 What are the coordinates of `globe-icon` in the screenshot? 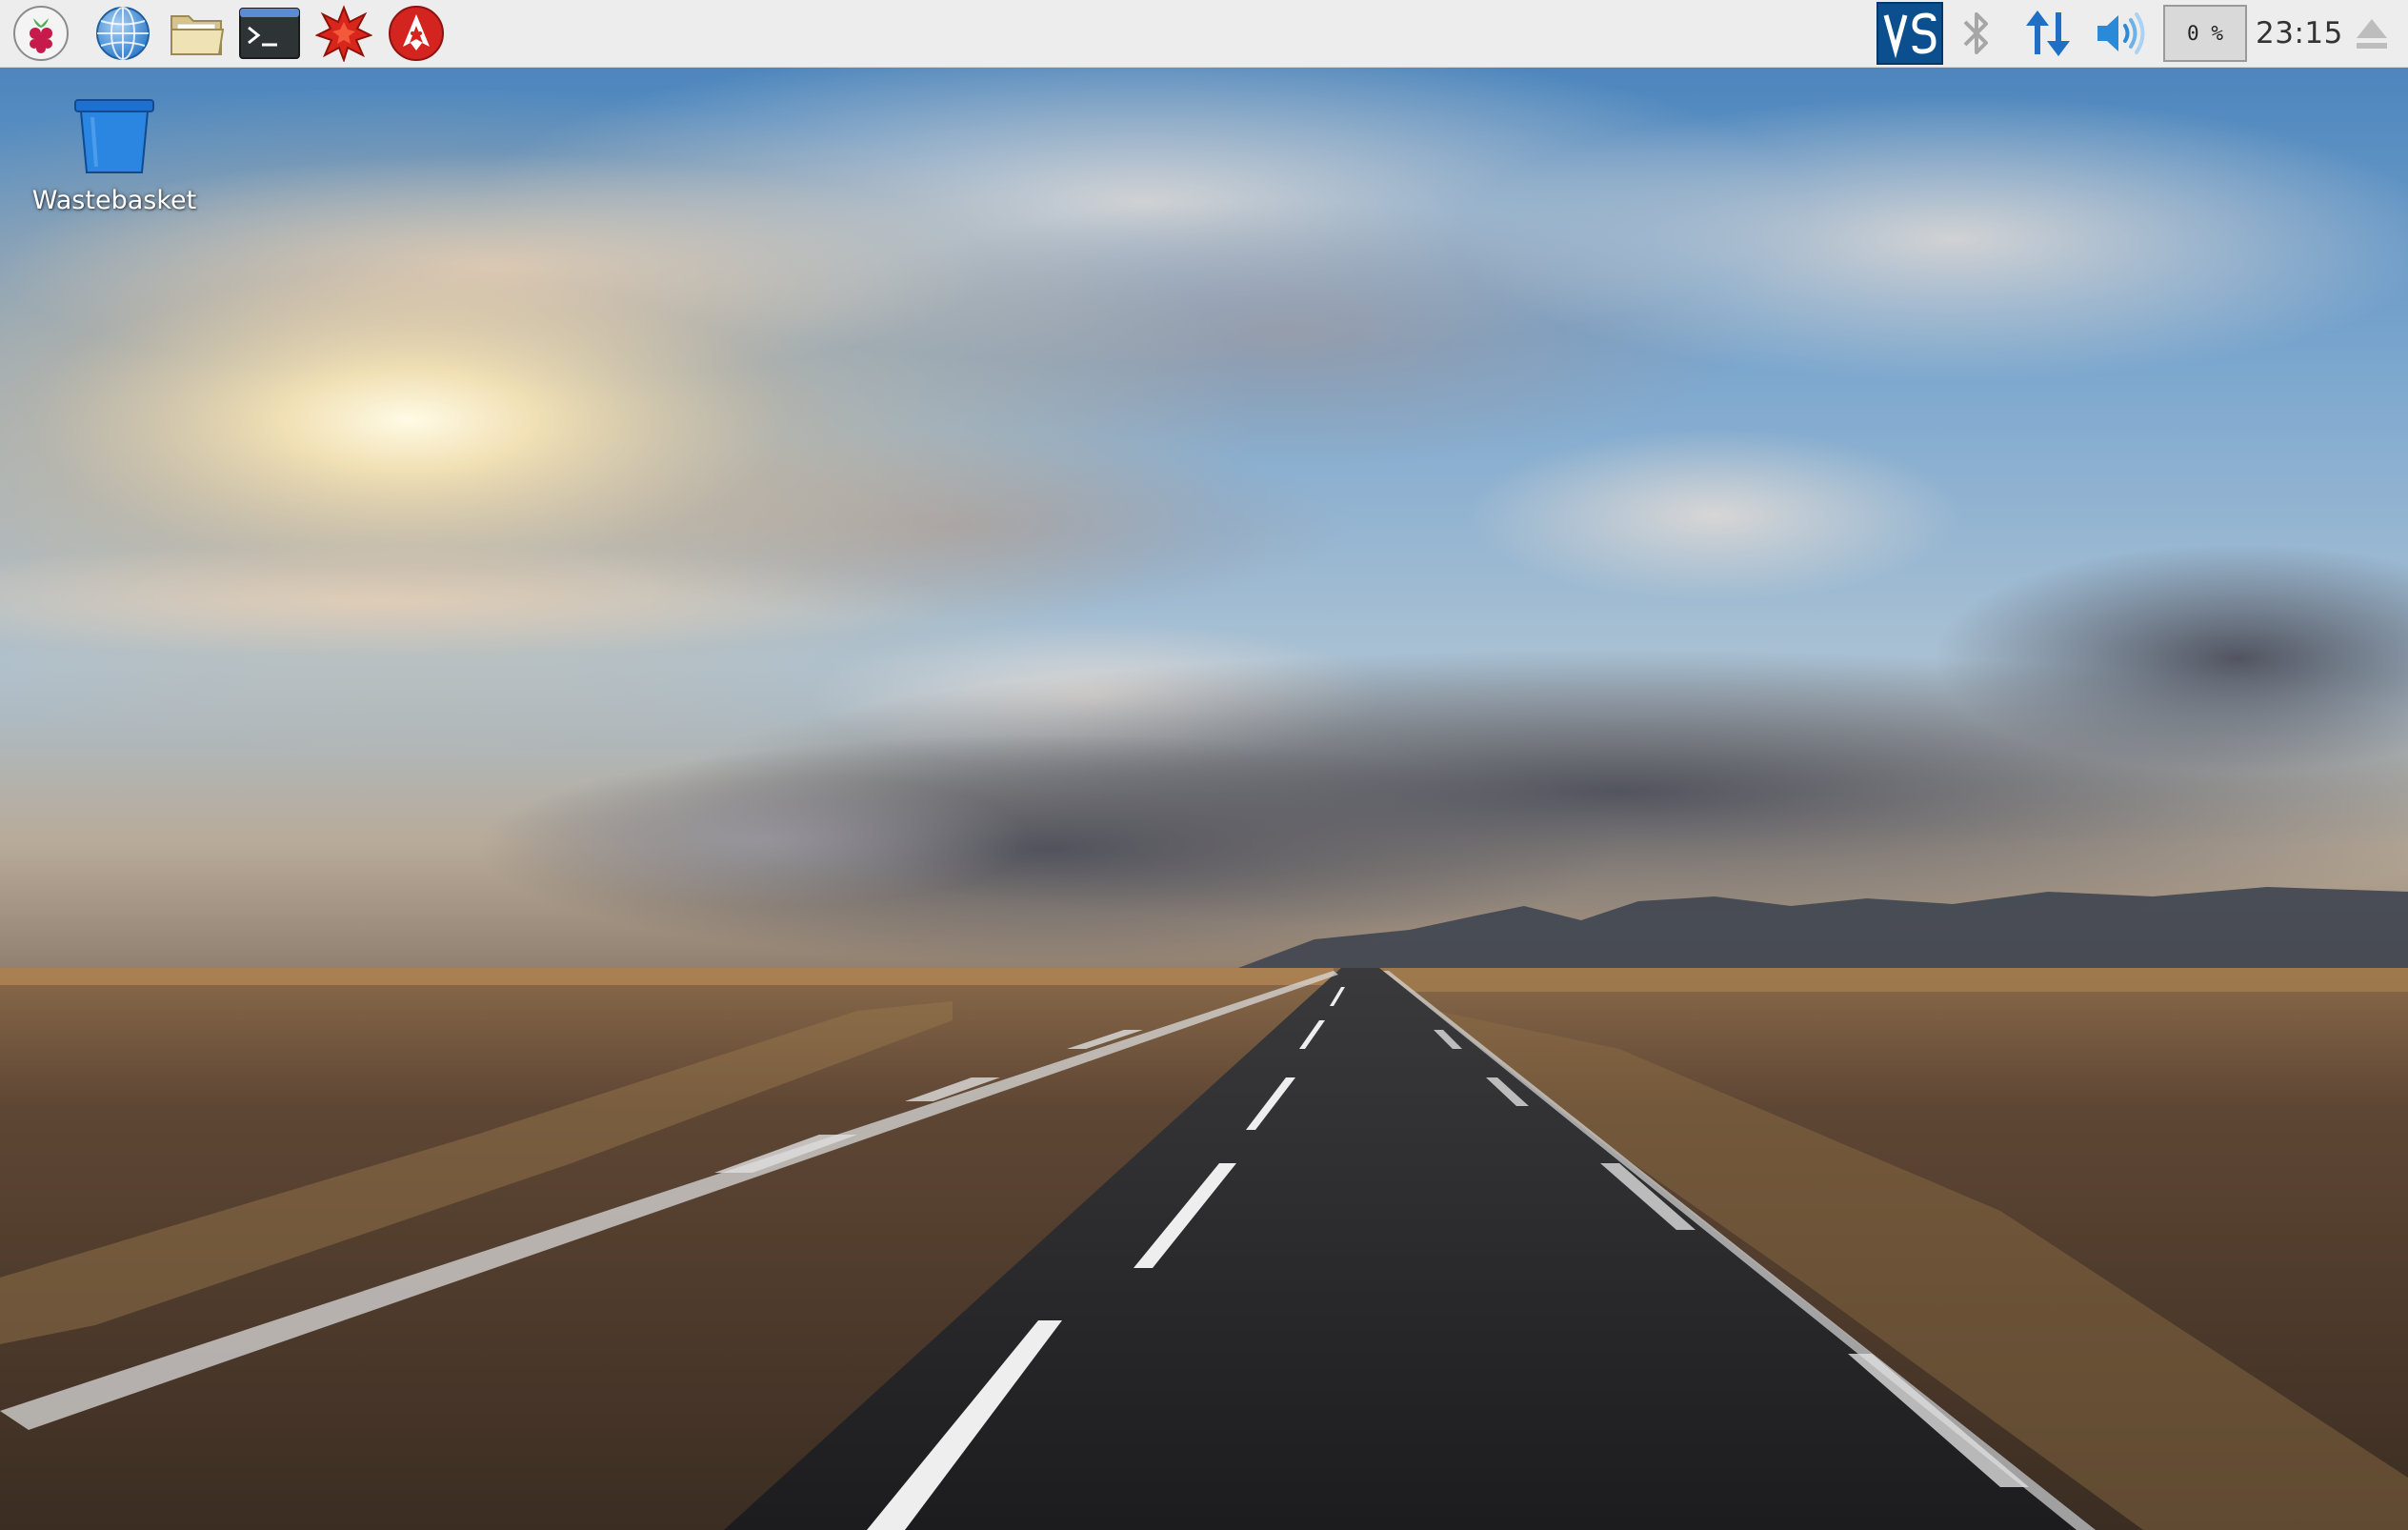 It's located at (122, 34).